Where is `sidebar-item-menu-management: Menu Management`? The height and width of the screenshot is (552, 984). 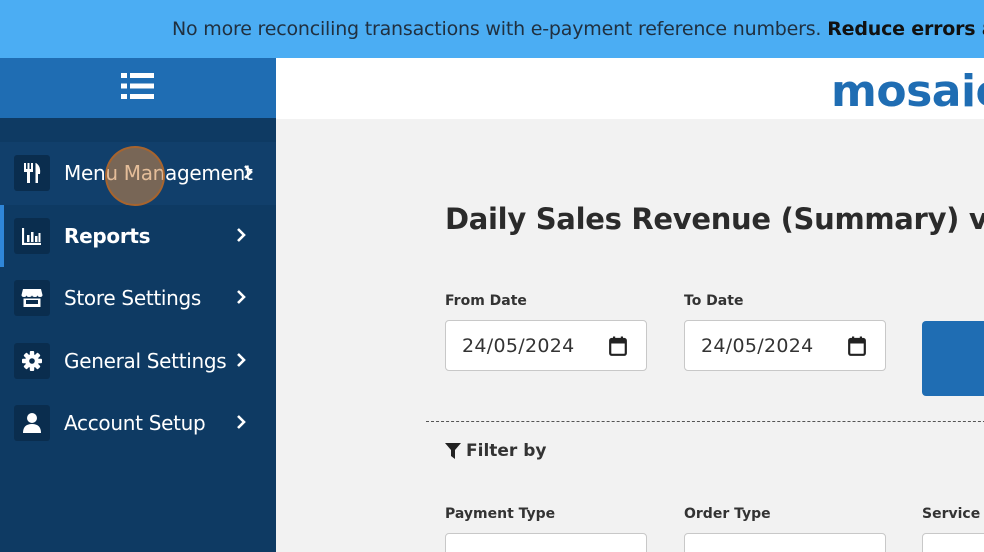
sidebar-item-menu-management: Menu Management is located at coordinates (138, 173).